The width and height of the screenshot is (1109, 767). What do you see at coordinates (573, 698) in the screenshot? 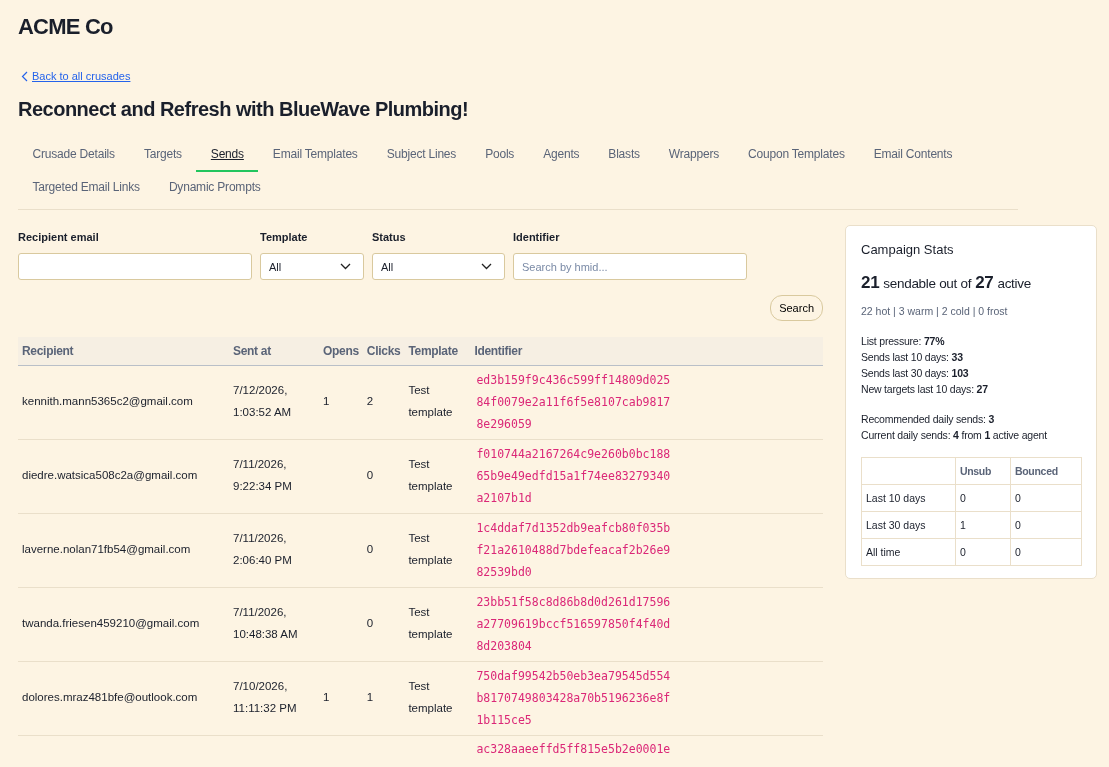
I see `identifier-hash: 750daf99542b50eb3ea79545d554b8170749803428a70b5196236e8f1b115ce5` at bounding box center [573, 698].